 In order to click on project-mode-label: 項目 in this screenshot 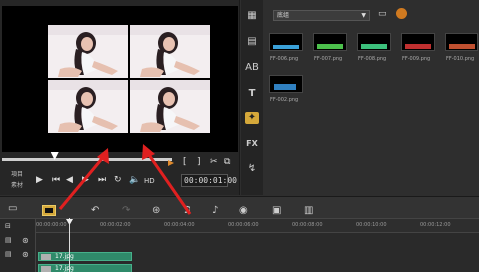, I will do `click(17, 175)`.